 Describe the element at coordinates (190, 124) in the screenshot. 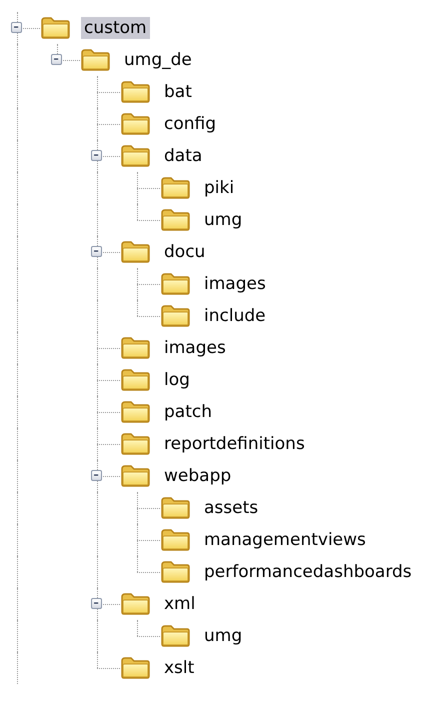

I see `folder-name: config` at that location.